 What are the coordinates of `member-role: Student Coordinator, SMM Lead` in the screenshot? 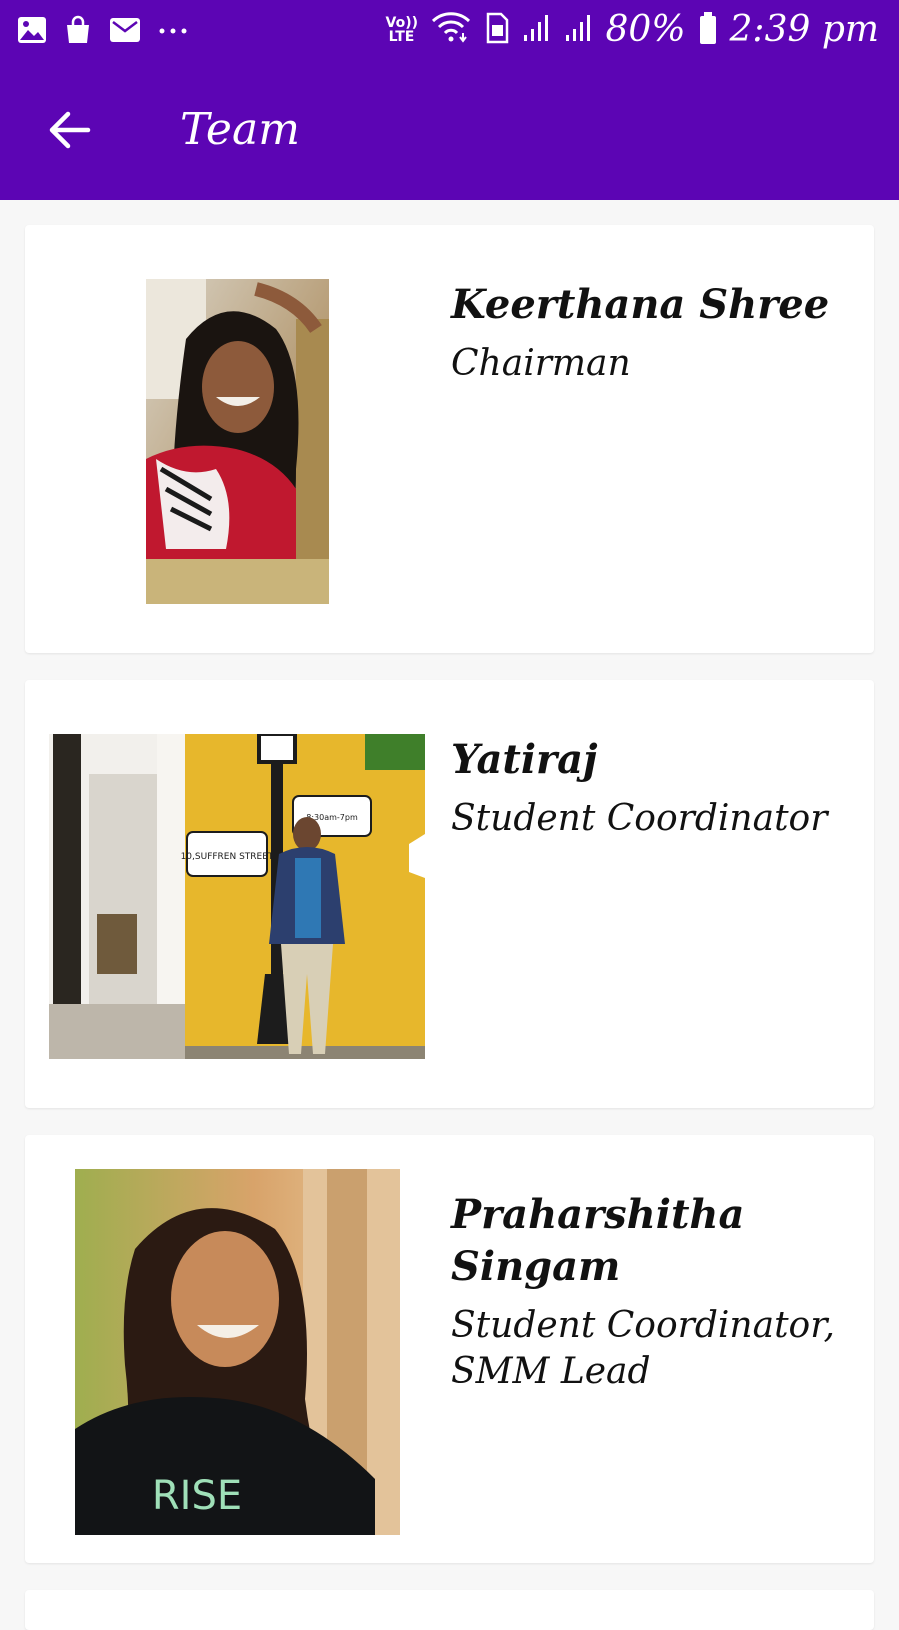 It's located at (643, 1348).